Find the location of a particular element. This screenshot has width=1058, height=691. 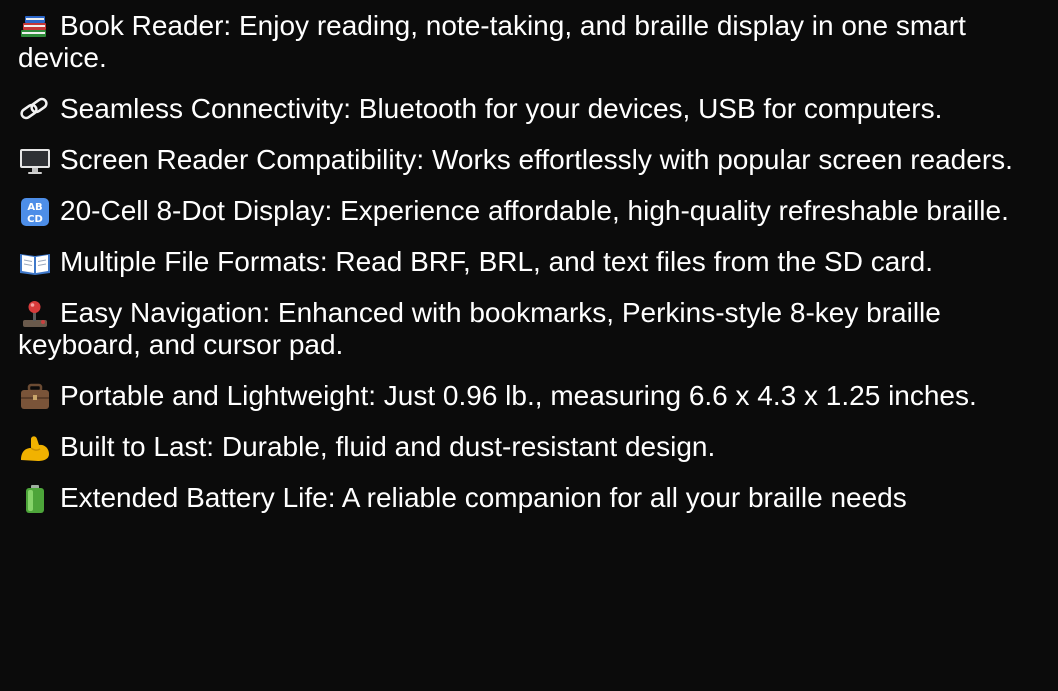

battery-icon is located at coordinates (35, 499).